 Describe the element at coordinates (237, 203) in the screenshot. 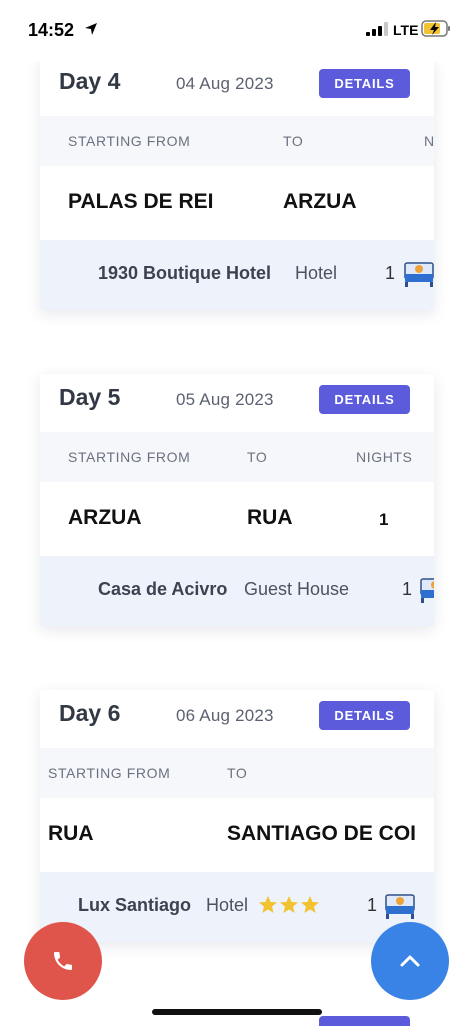

I see `route-row: PALAS DE REI ARZUA` at that location.